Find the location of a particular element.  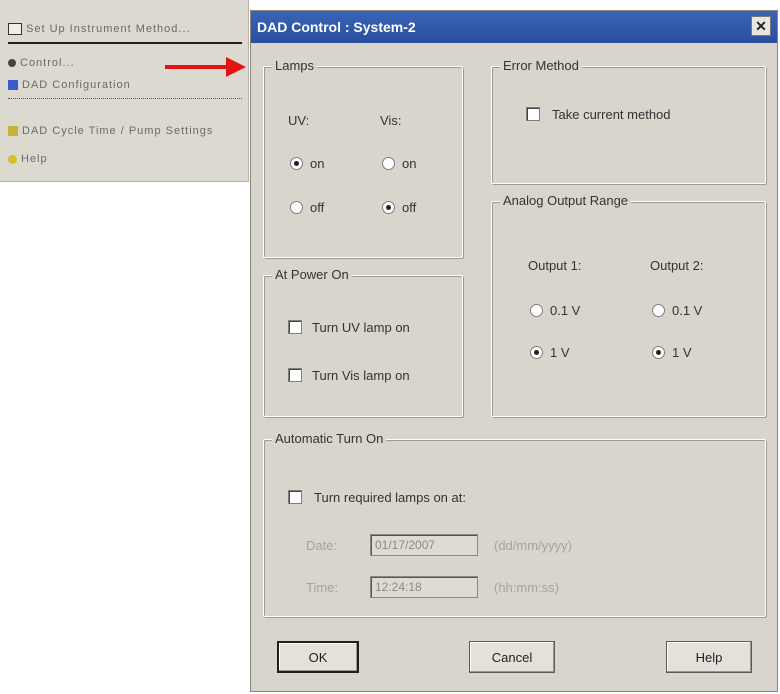

configuration-icon is located at coordinates (13, 85).